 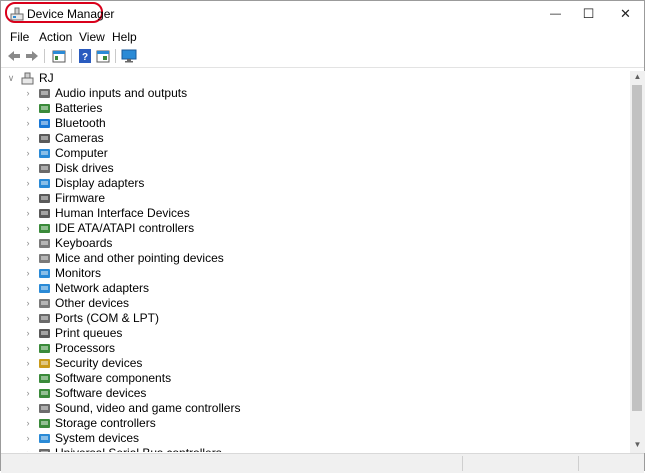 I want to click on software-device-icon, so click(x=44, y=393).